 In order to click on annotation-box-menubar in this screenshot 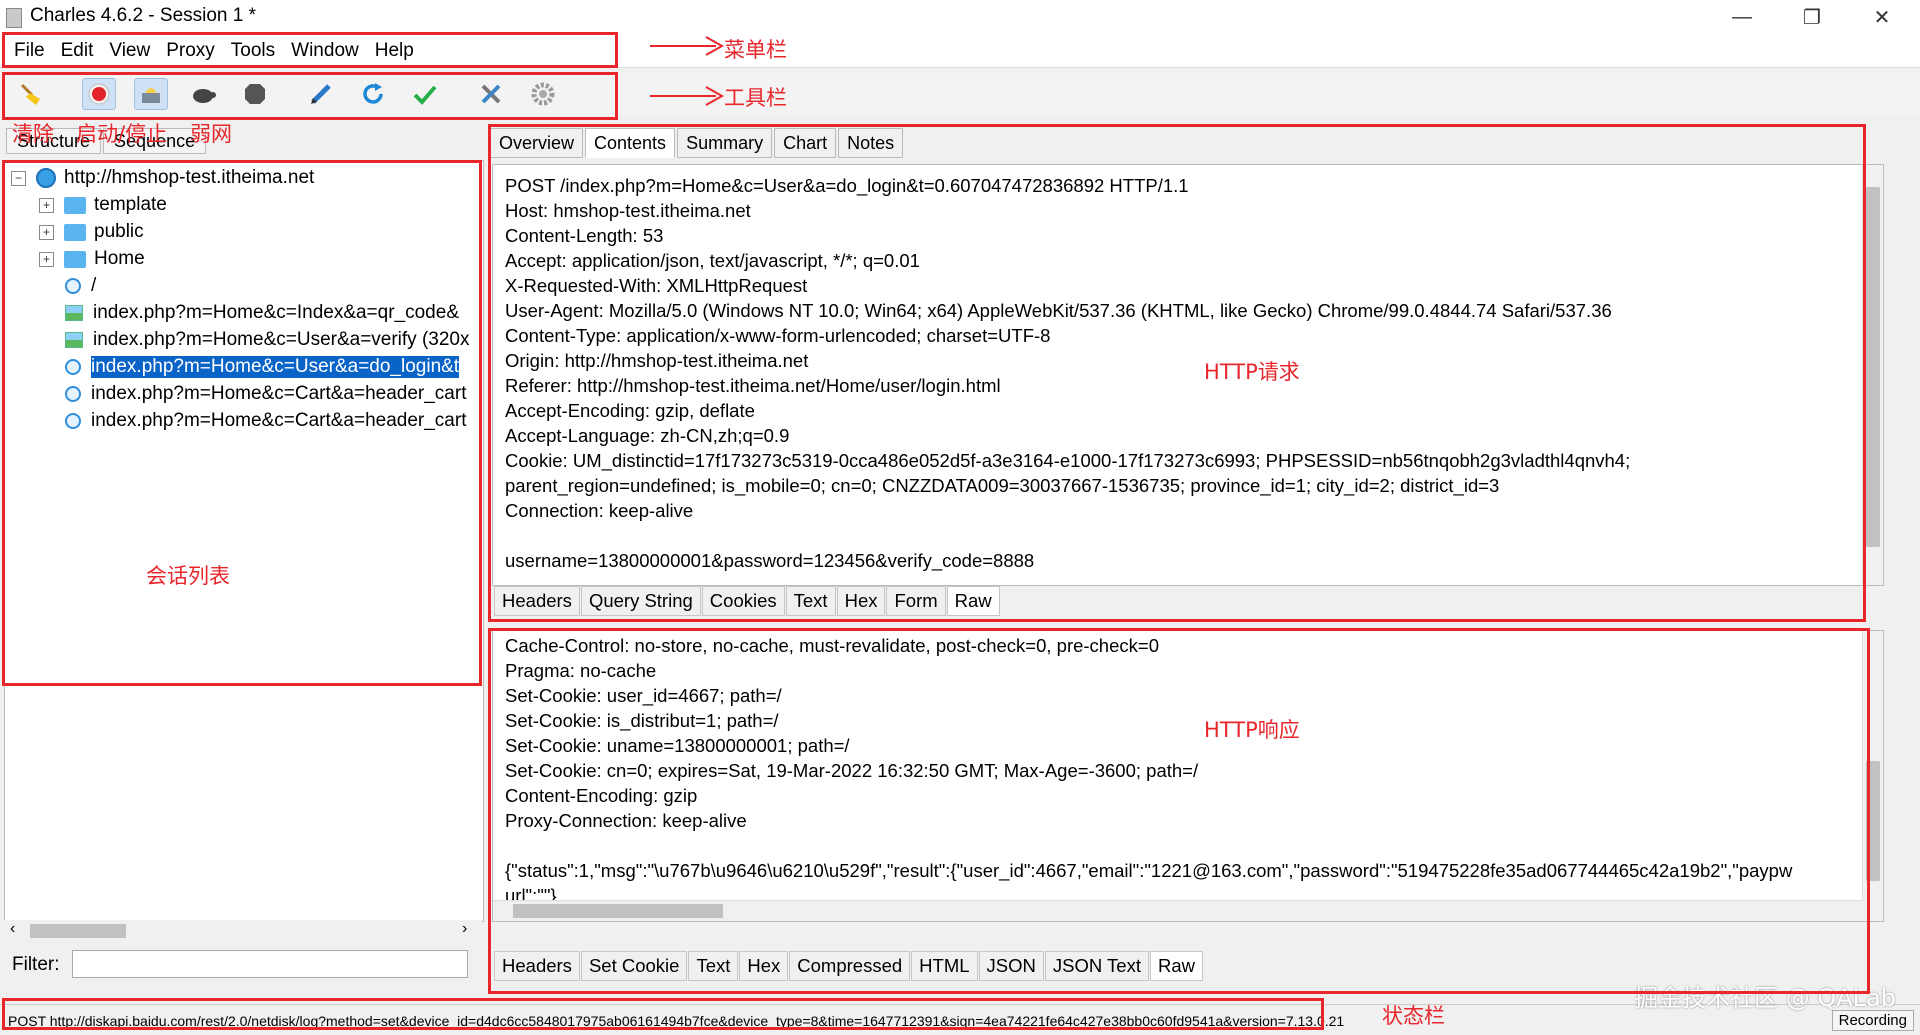, I will do `click(310, 50)`.